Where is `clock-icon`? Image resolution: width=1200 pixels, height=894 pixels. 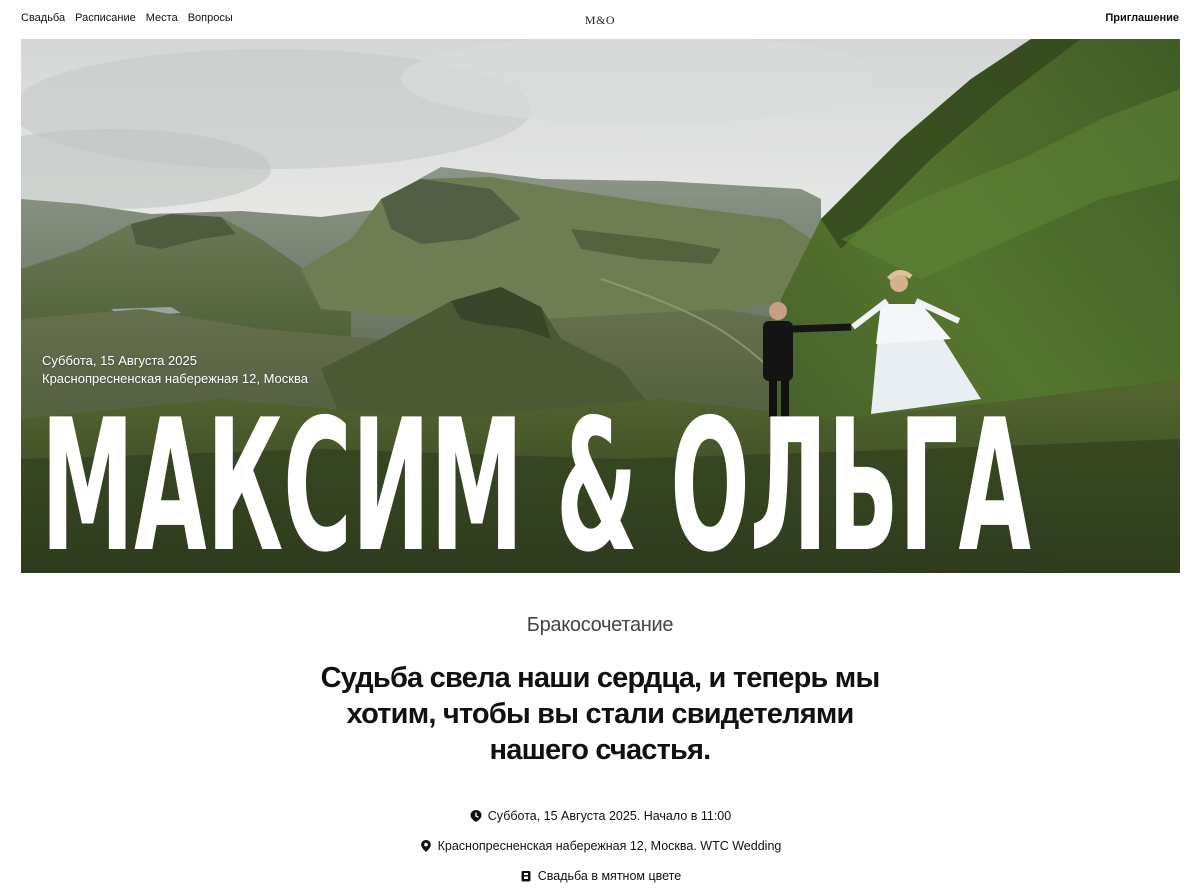 clock-icon is located at coordinates (476, 816).